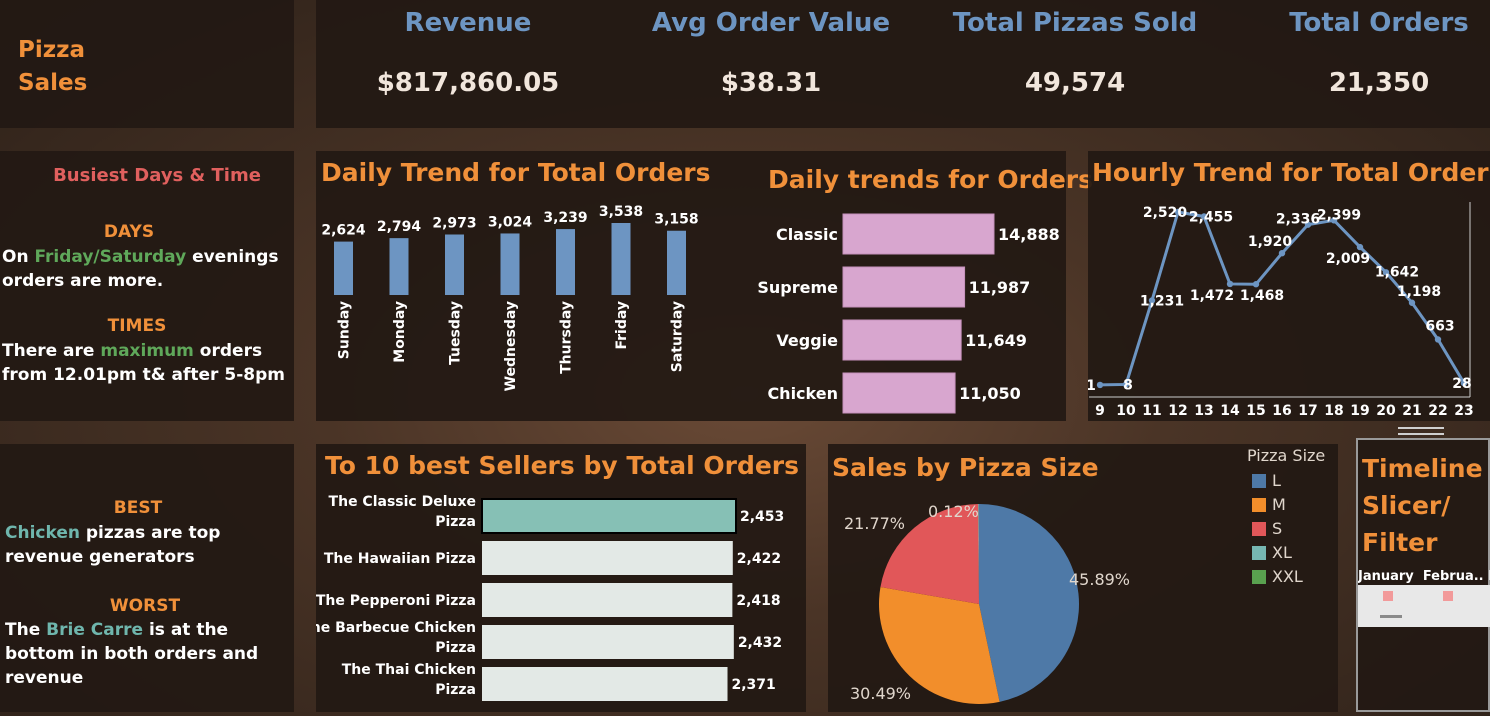 Image resolution: width=1490 pixels, height=716 pixels. What do you see at coordinates (771, 23) in the screenshot?
I see `kpi-aov-title: Avg Order Value` at bounding box center [771, 23].